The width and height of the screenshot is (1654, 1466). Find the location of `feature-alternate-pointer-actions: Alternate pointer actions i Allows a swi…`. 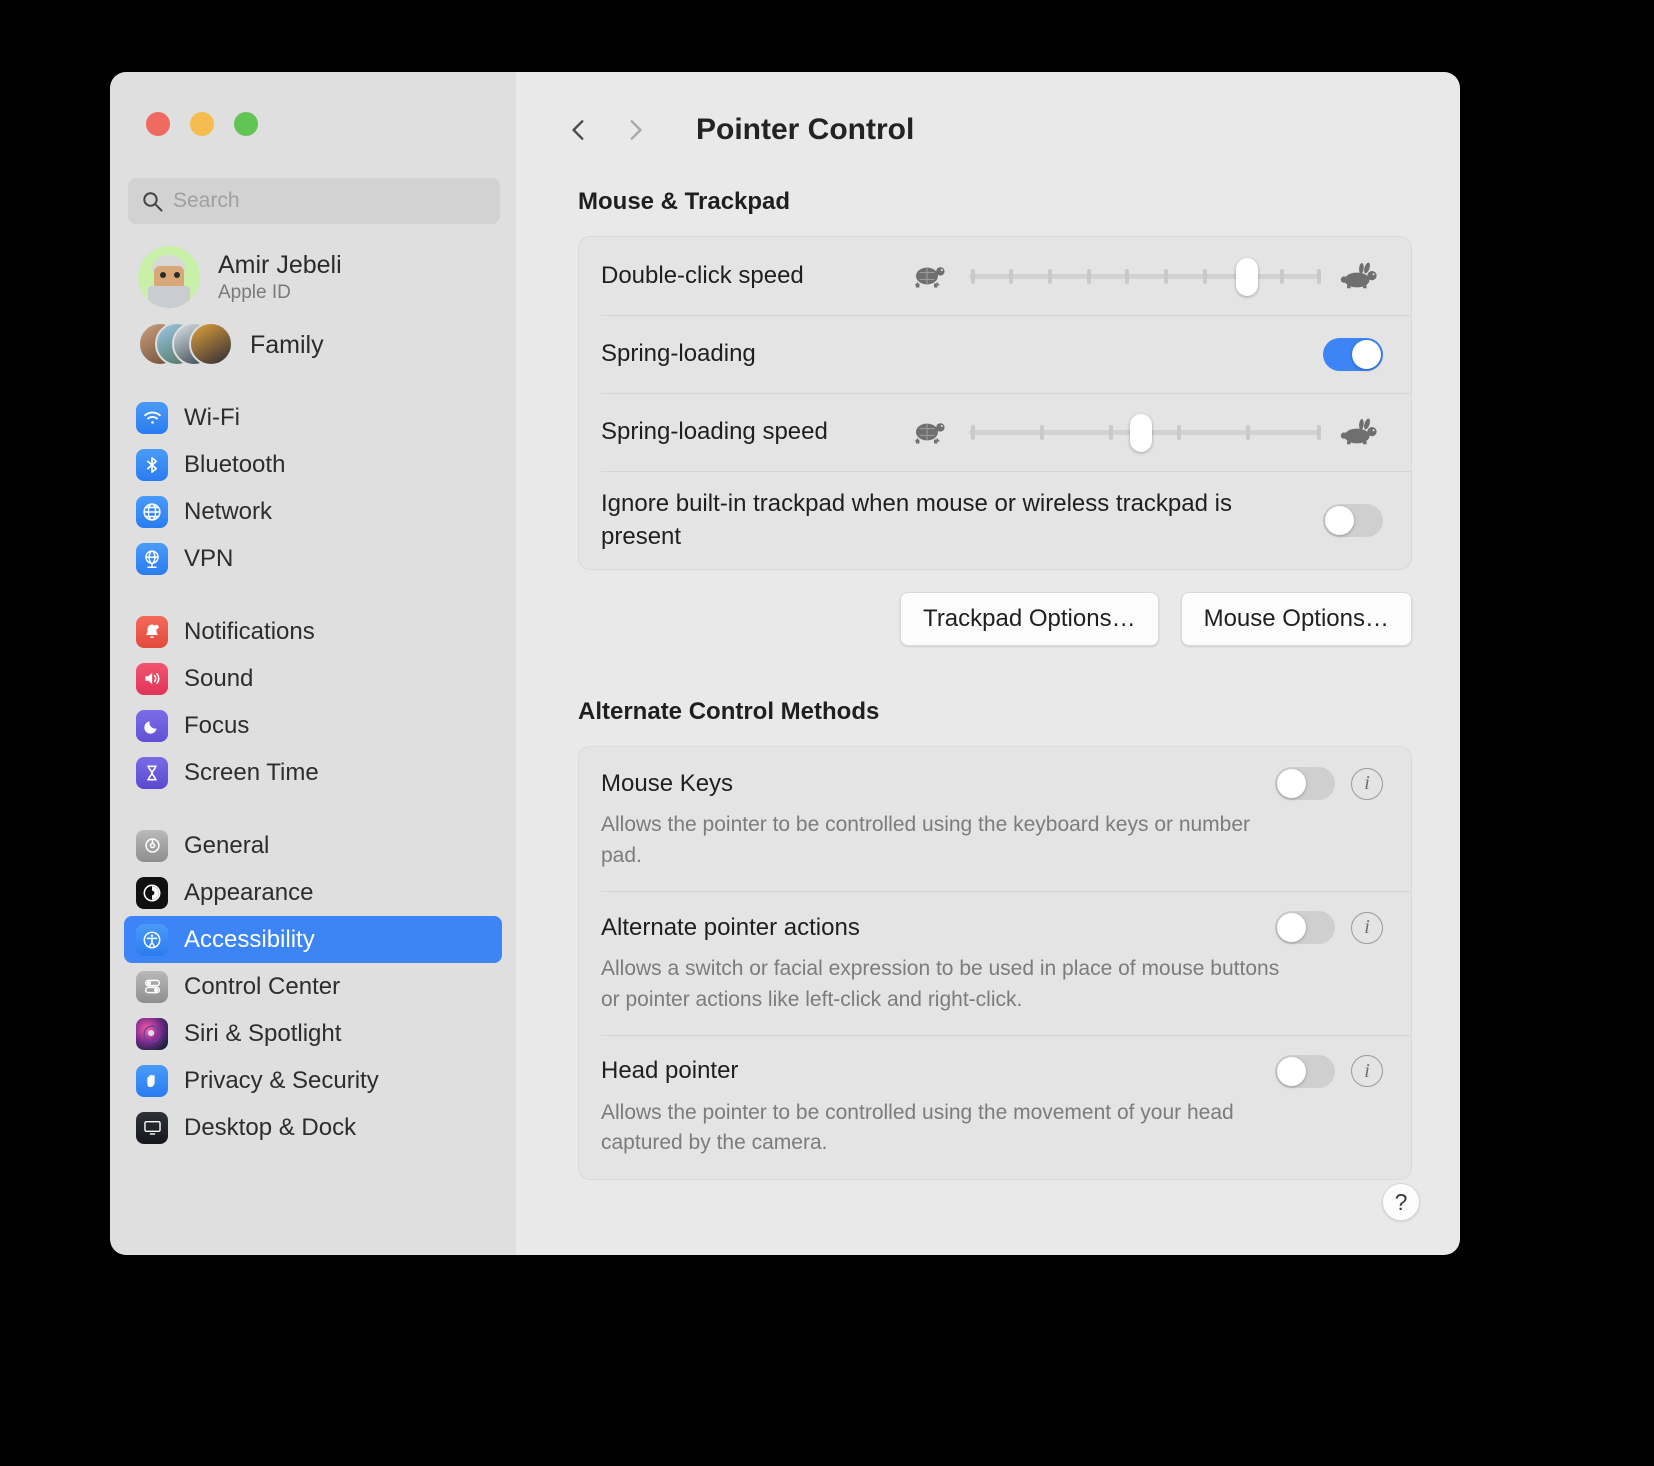

feature-alternate-pointer-actions: Alternate pointer actions i Allows a swi… is located at coordinates (995, 963).